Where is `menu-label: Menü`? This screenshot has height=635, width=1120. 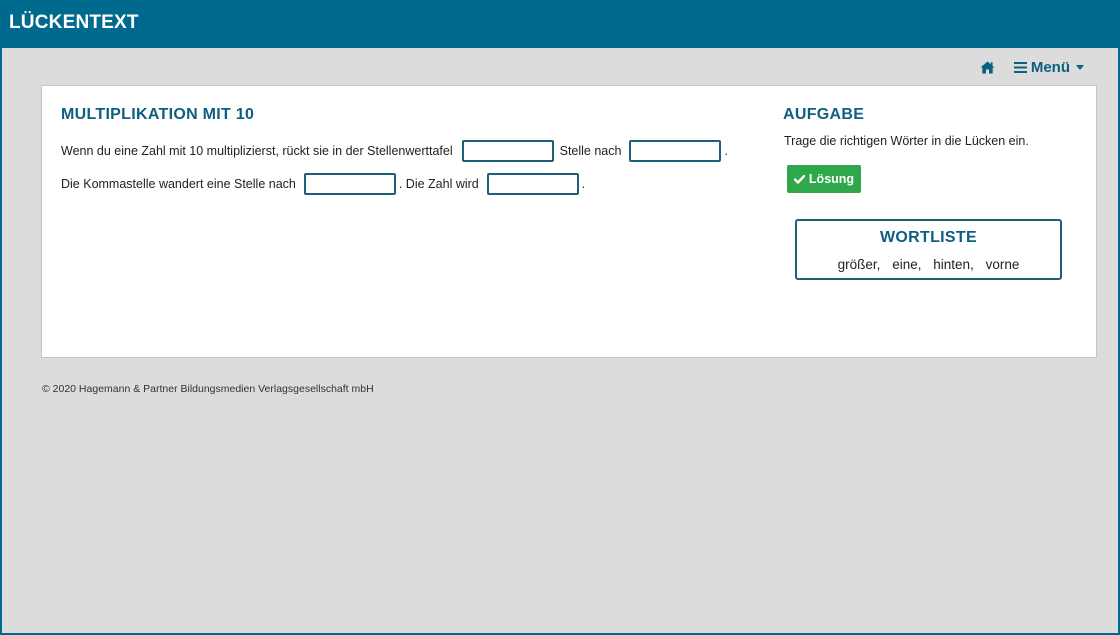
menu-label: Menü is located at coordinates (1050, 67).